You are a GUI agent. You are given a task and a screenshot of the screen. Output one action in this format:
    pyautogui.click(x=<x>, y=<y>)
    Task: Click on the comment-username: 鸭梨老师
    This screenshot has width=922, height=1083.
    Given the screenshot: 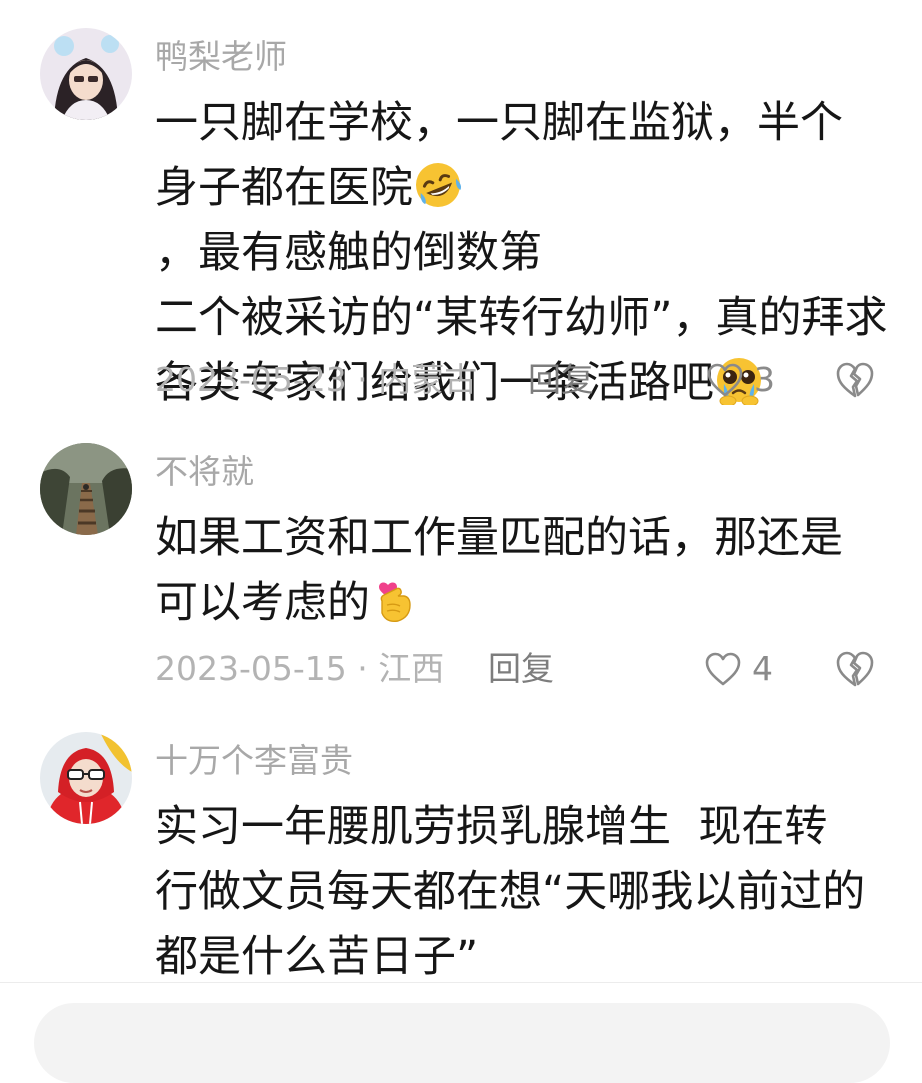 What is the action you would take?
    pyautogui.click(x=221, y=57)
    